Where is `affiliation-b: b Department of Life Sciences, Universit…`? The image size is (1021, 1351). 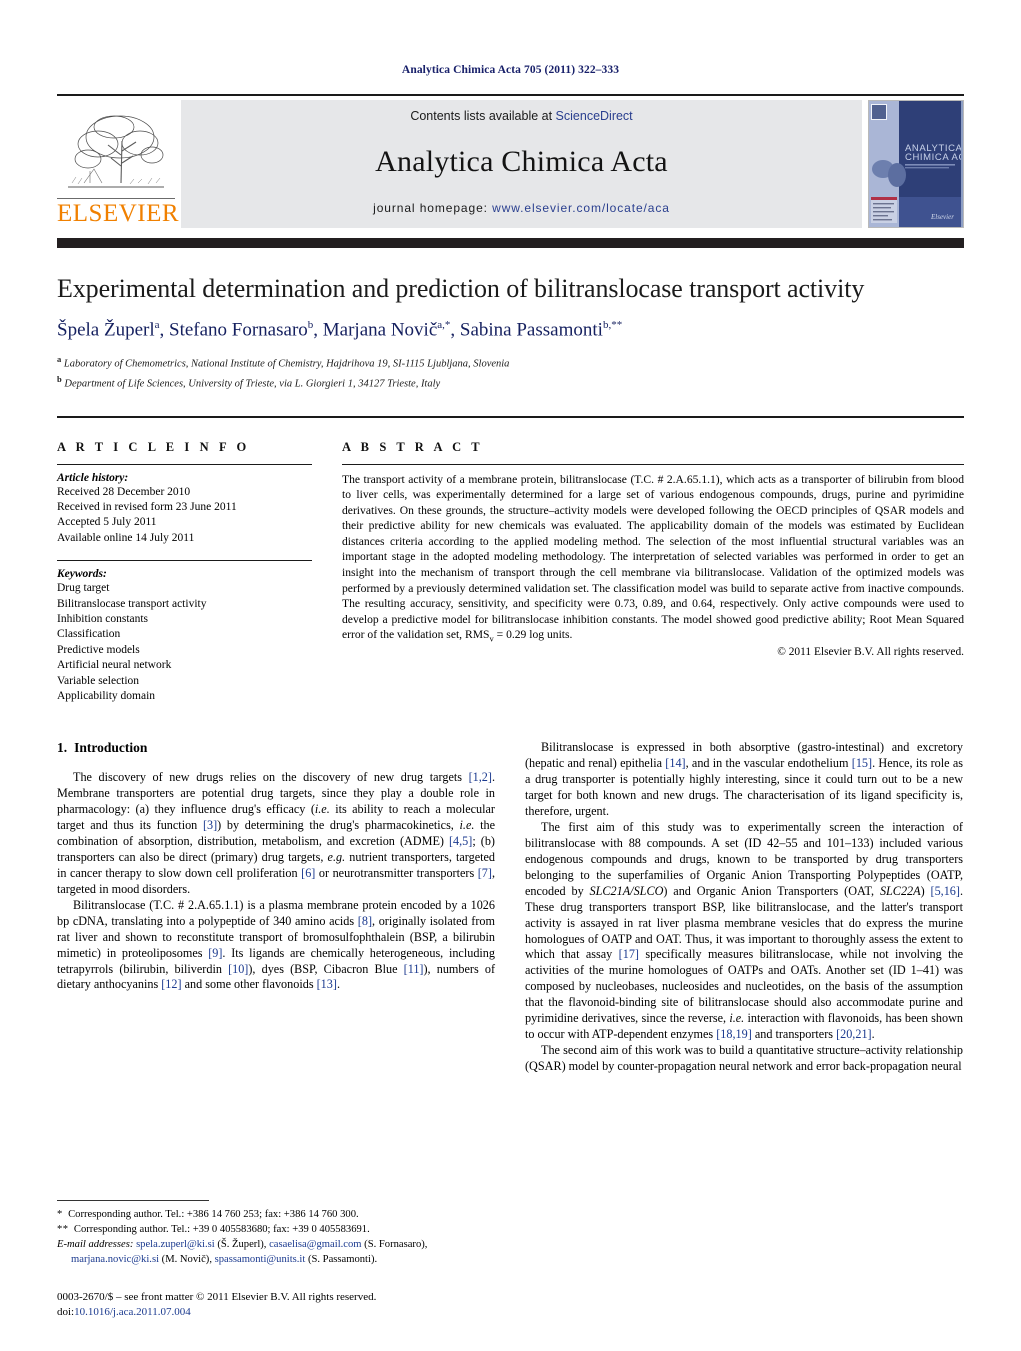
affiliation-b: b Department of Life Sciences, Universit… is located at coordinates (249, 381).